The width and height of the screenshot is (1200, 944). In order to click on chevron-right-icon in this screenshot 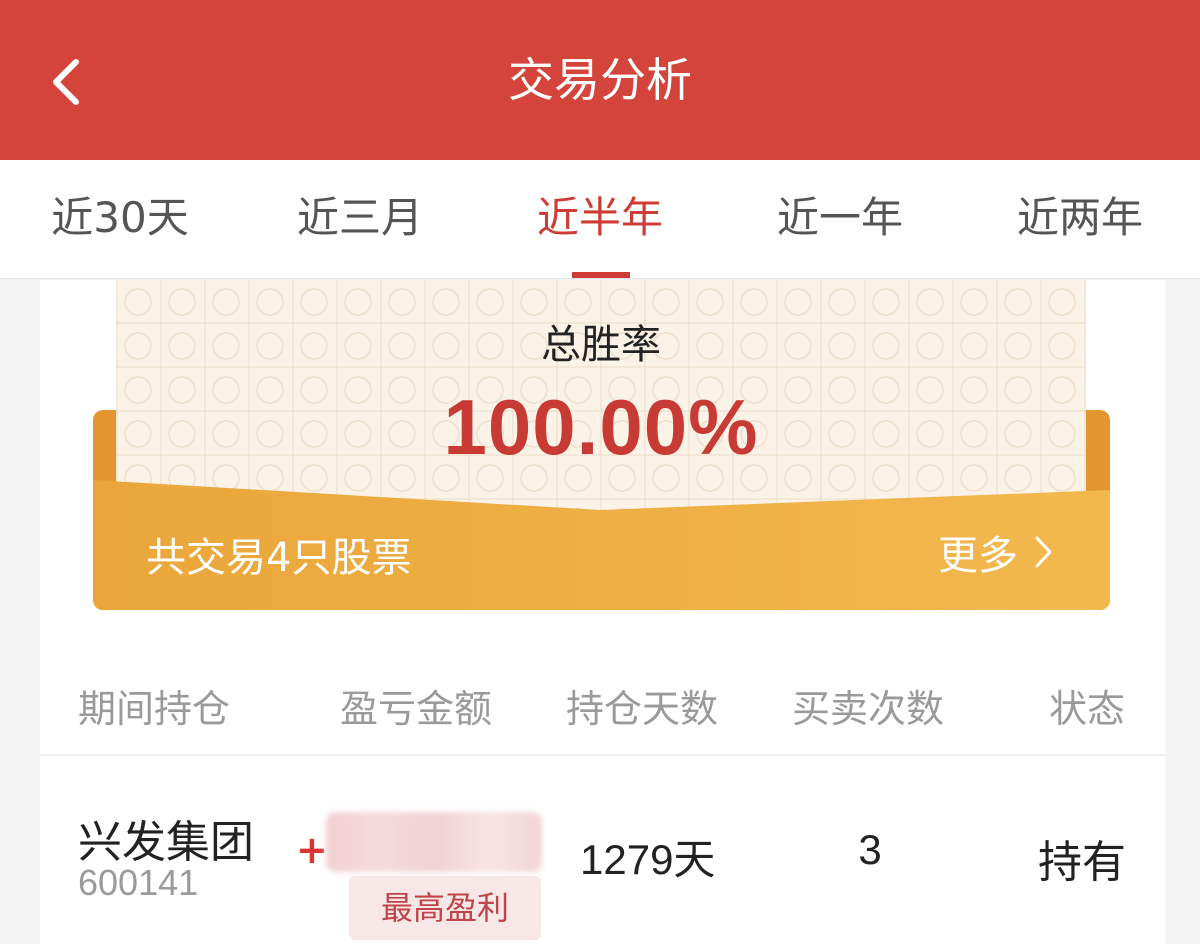, I will do `click(1043, 552)`.